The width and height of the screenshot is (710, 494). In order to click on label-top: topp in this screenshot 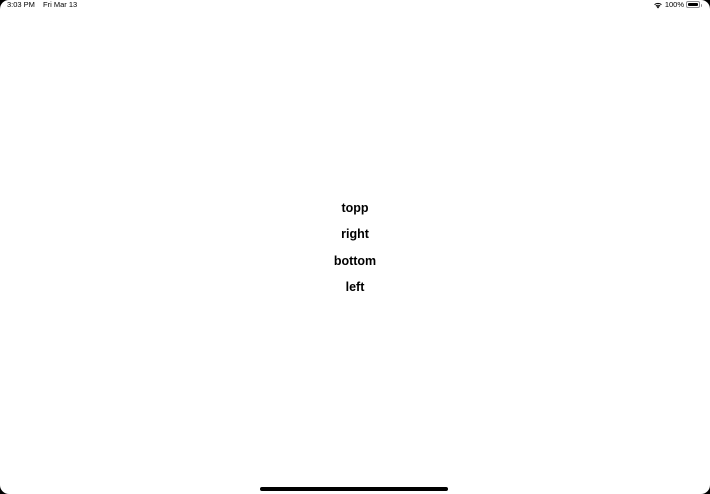, I will do `click(355, 208)`.